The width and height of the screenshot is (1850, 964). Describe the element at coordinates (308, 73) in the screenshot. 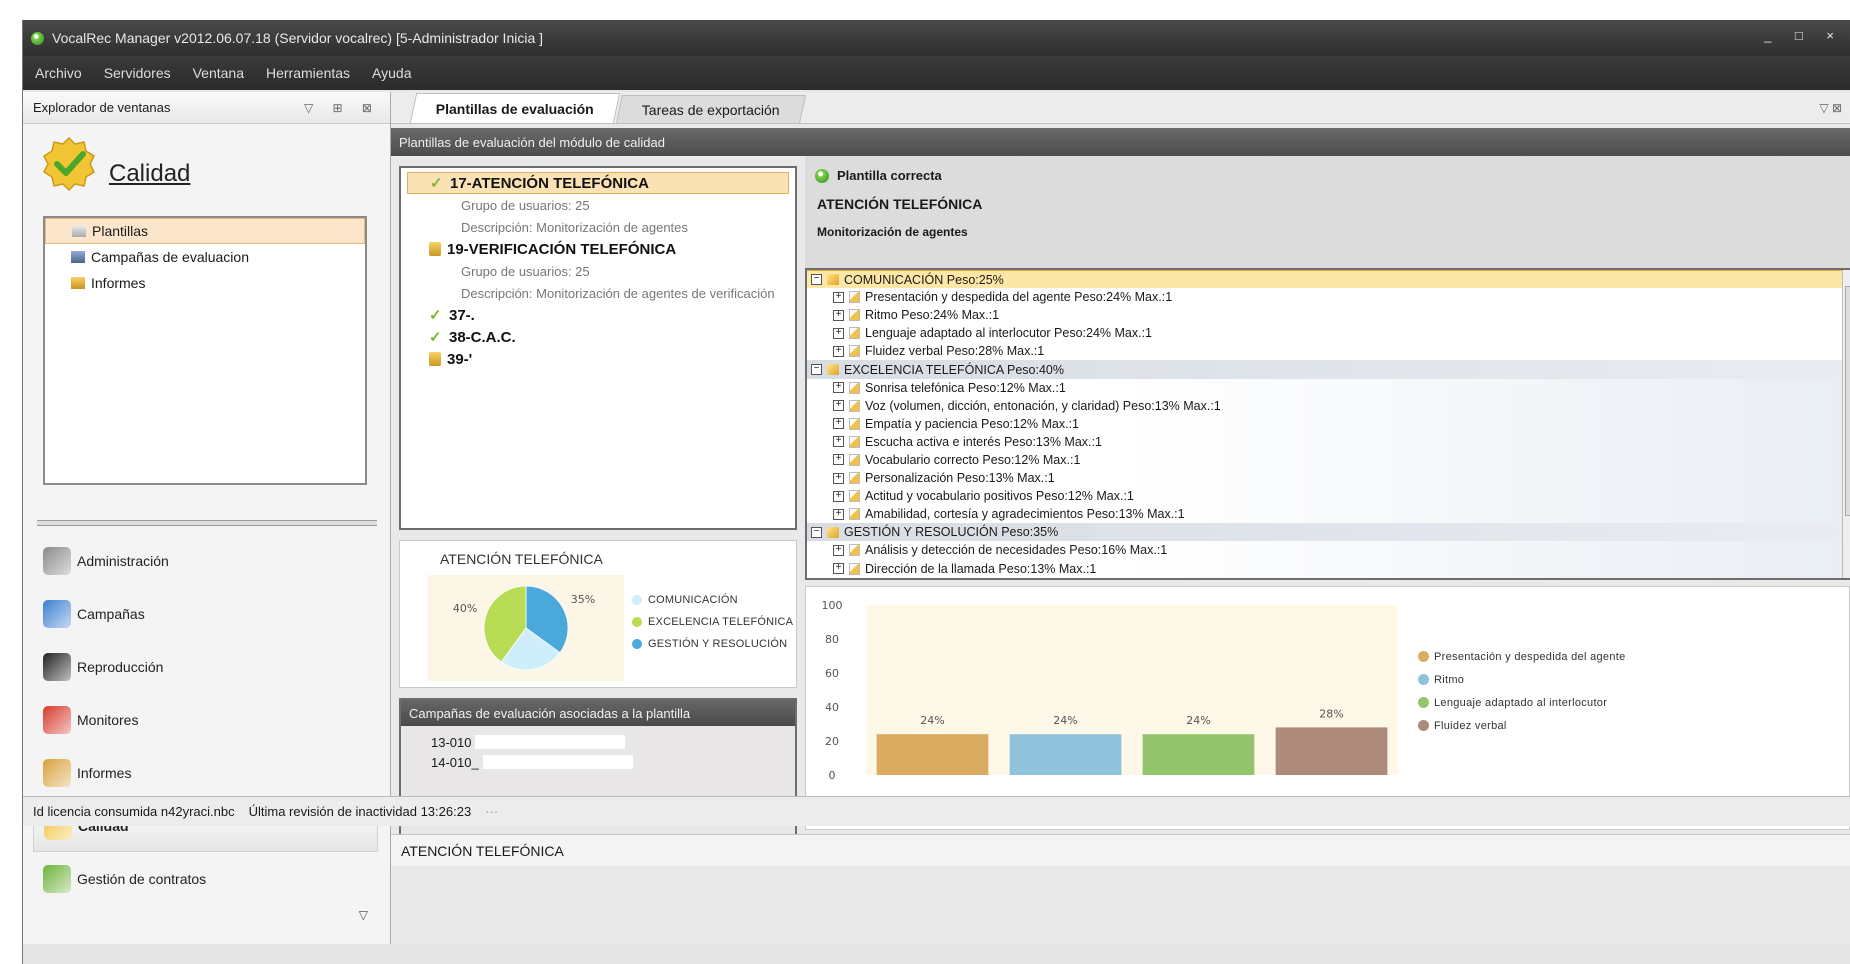

I see `menu-item-3: Herramientas` at that location.